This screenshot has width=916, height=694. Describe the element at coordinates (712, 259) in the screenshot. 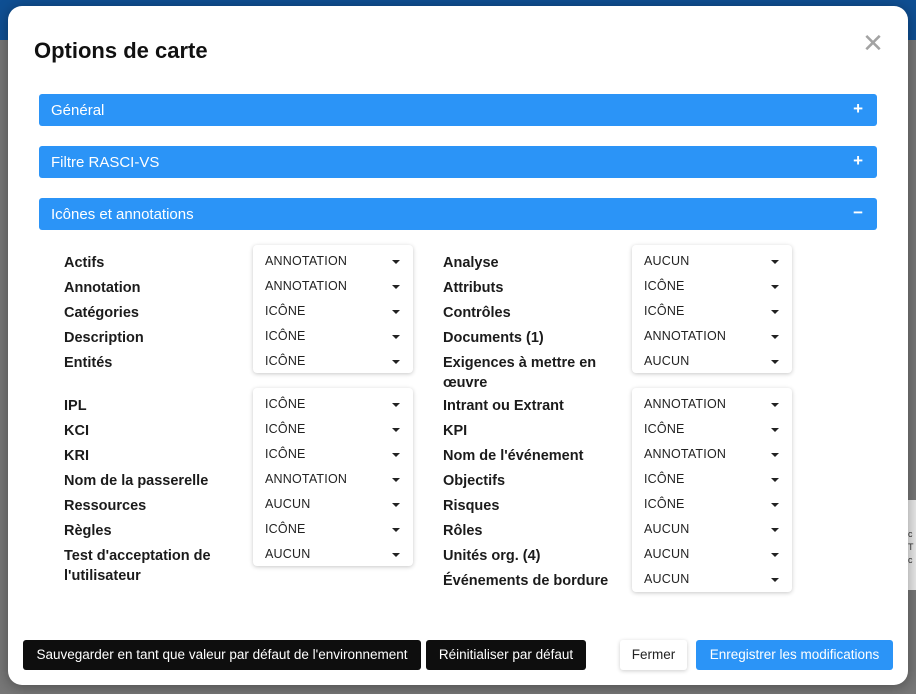

I see `select-analyse: AUCUN` at that location.